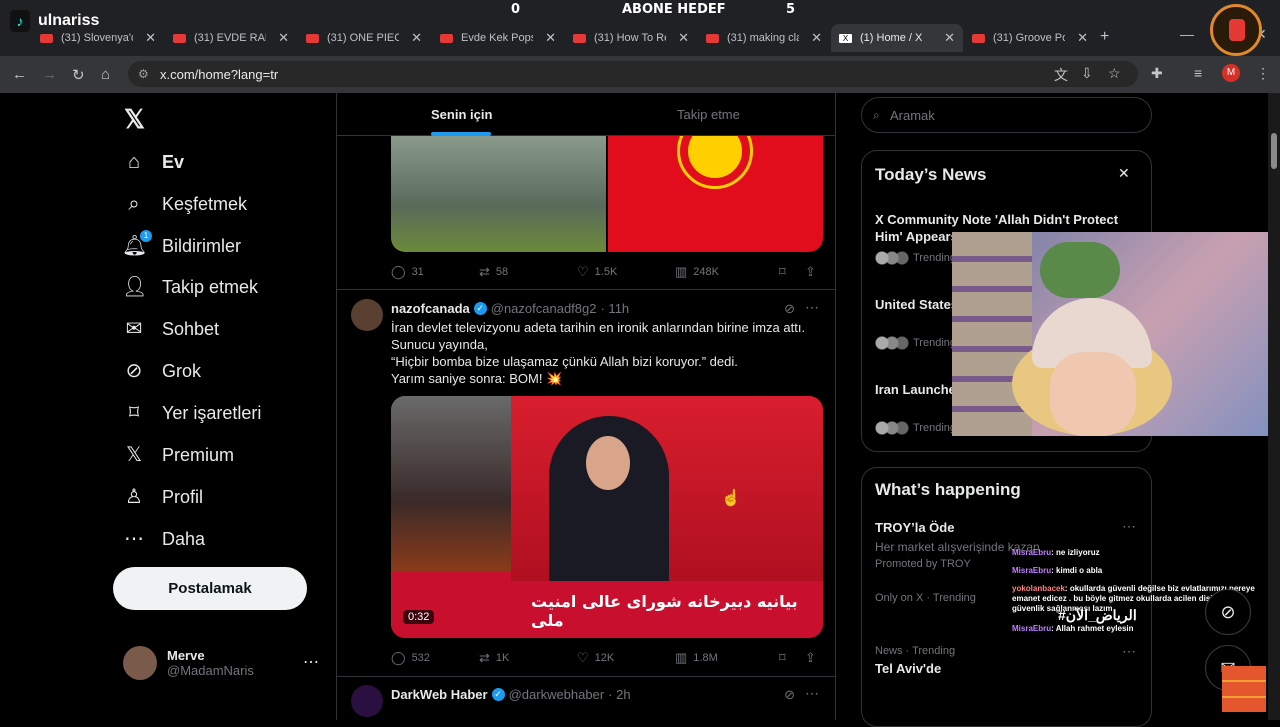  I want to click on nav-item-notifications: 🔔︎ 1 Bildirimler, so click(181, 244).